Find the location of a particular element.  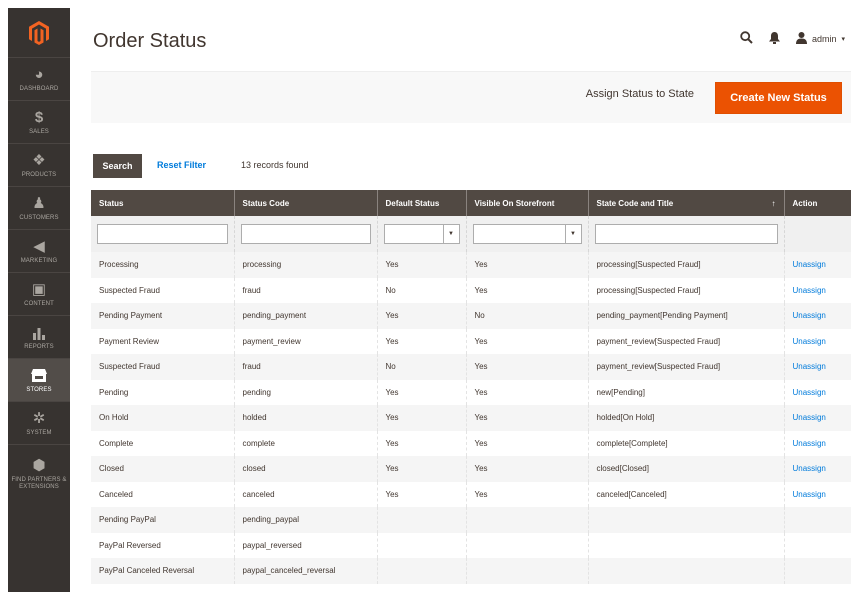

column-header-state-code-and-title: State Code and Title ↑ is located at coordinates (686, 203).